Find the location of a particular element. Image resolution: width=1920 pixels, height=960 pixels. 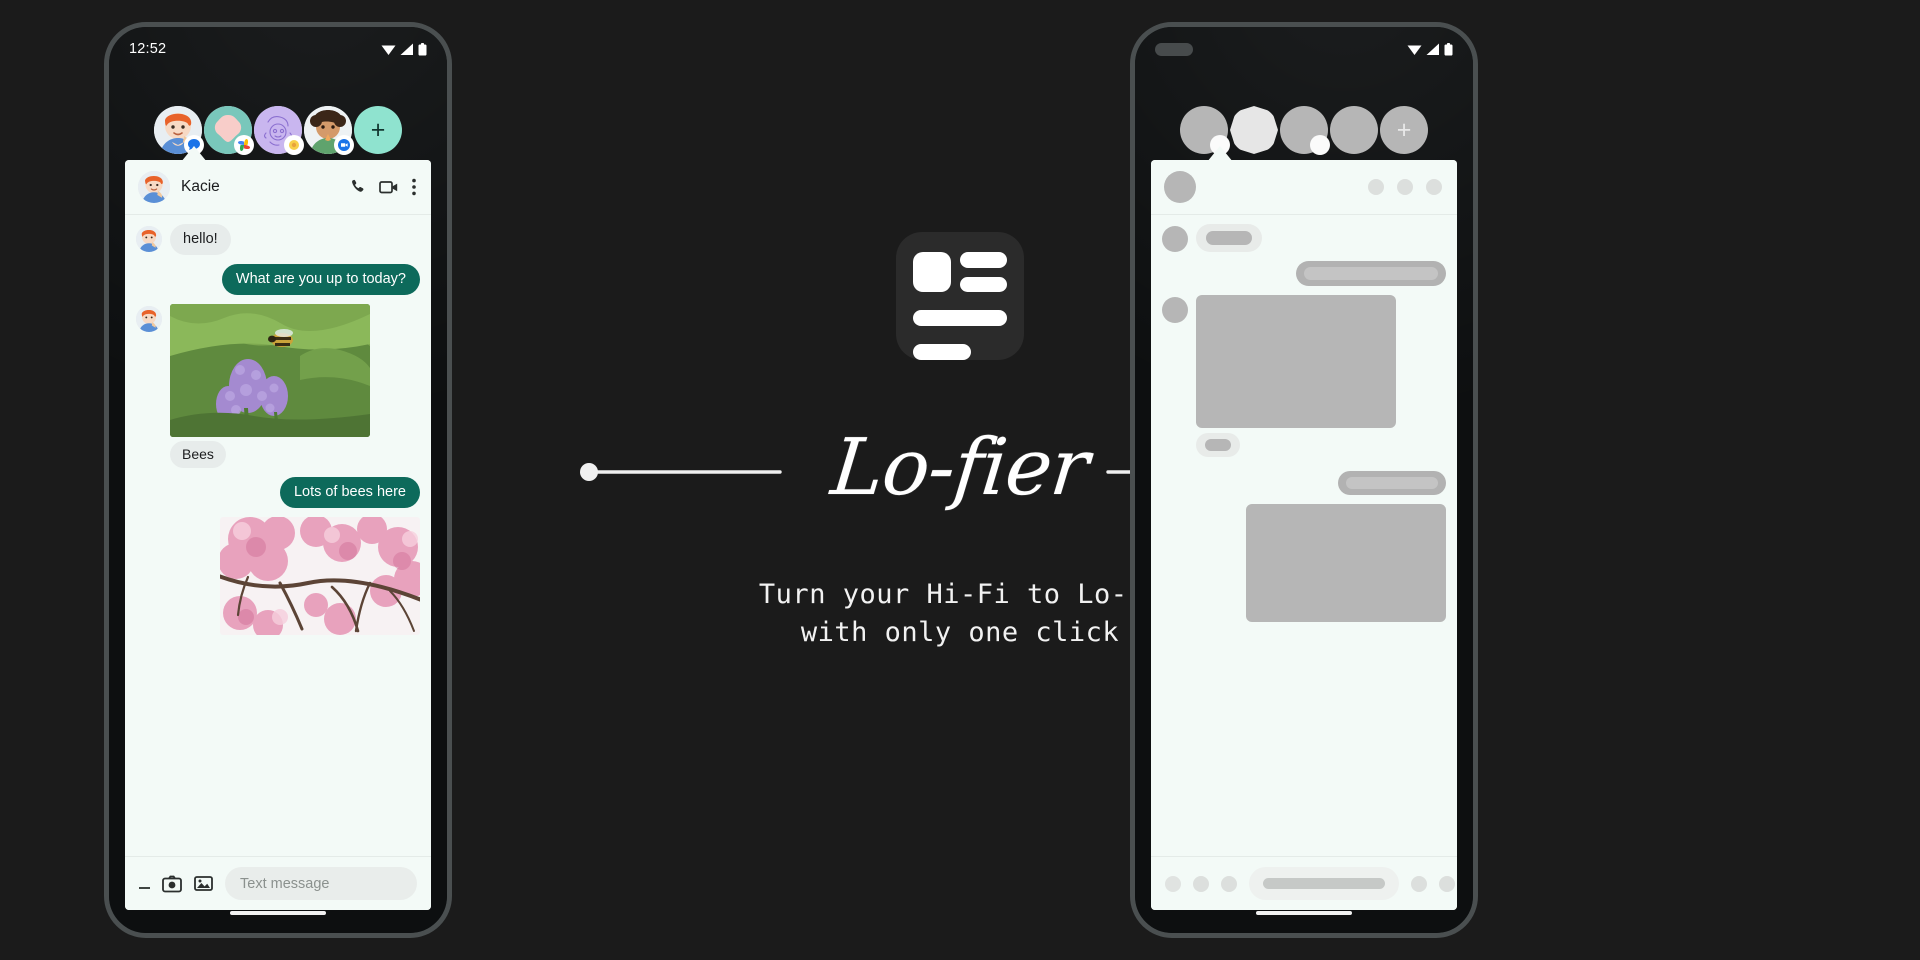

video-camera-icon-placeholder is located at coordinates (1405, 187).